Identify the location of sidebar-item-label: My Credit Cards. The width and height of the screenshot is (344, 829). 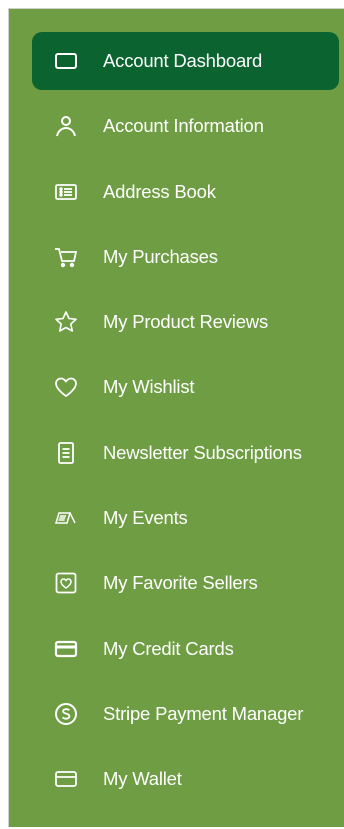
(168, 648).